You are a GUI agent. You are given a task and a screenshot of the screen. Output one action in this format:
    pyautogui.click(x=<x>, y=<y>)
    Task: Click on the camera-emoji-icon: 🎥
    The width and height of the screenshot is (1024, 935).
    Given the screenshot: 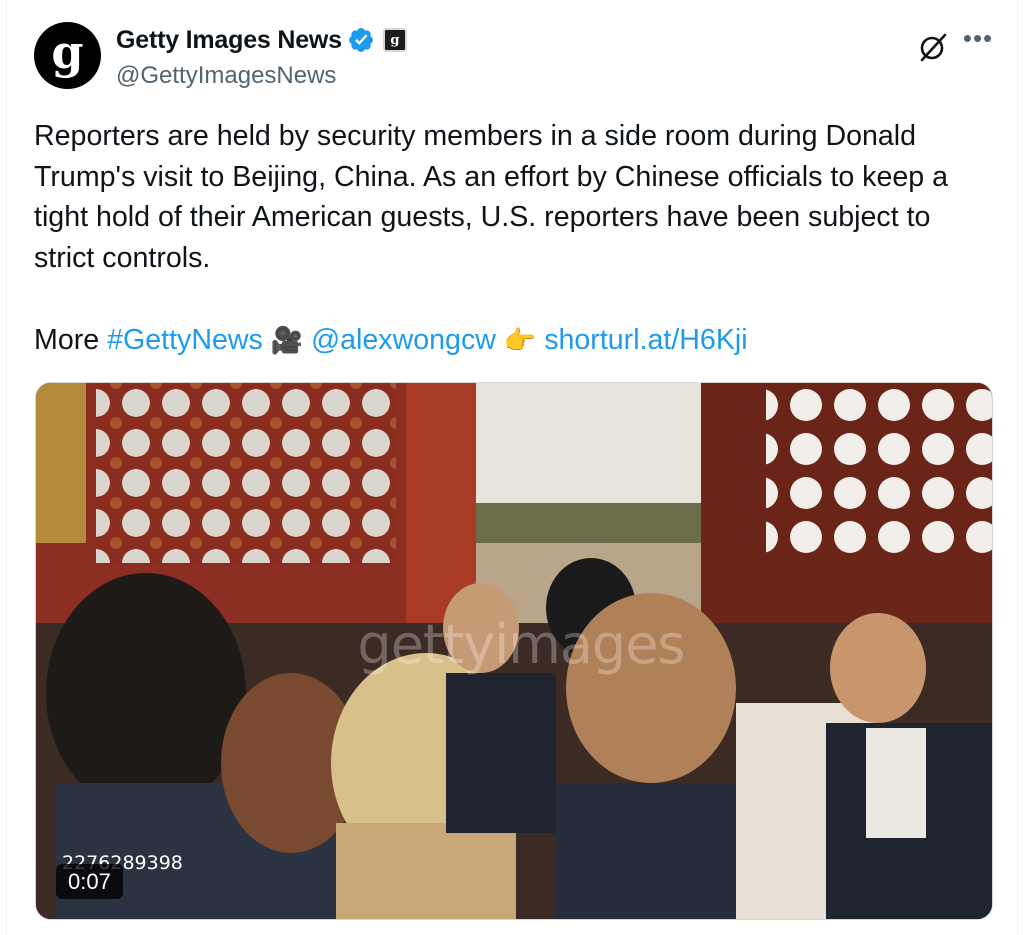 What is the action you would take?
    pyautogui.click(x=287, y=341)
    